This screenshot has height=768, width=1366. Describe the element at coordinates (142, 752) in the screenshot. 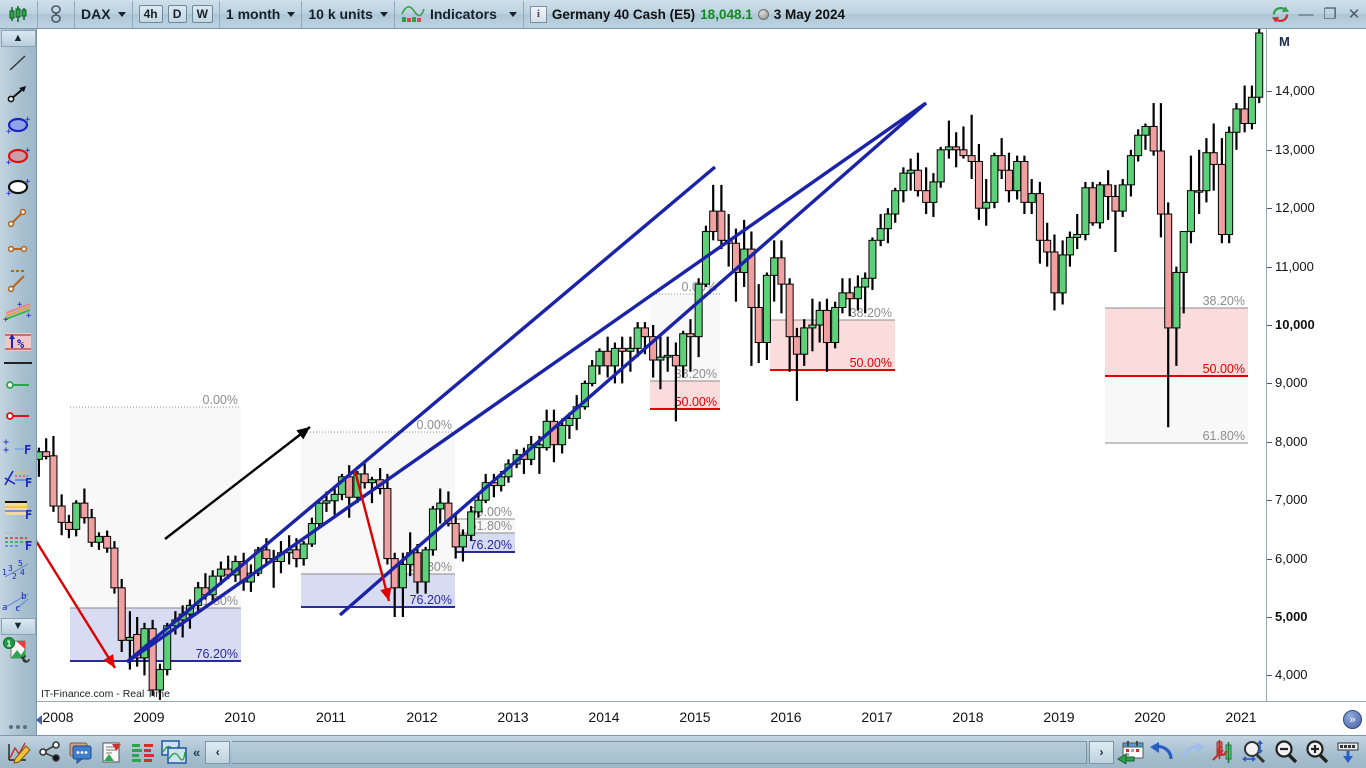

I see `depth-ladder-icon` at that location.